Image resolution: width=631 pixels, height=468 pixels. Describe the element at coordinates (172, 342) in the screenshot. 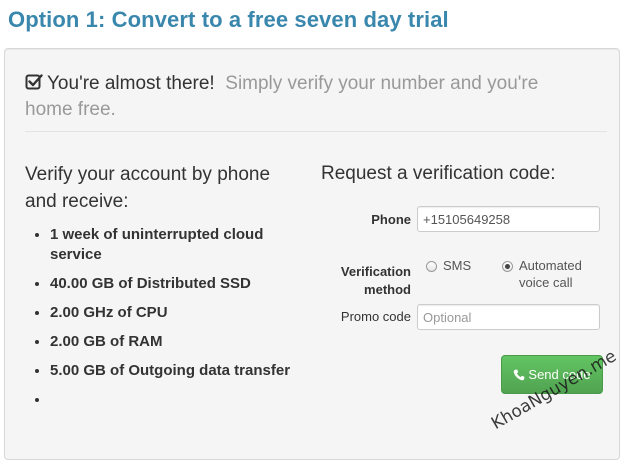

I see `list-item: 2.00 GB of RAM` at that location.